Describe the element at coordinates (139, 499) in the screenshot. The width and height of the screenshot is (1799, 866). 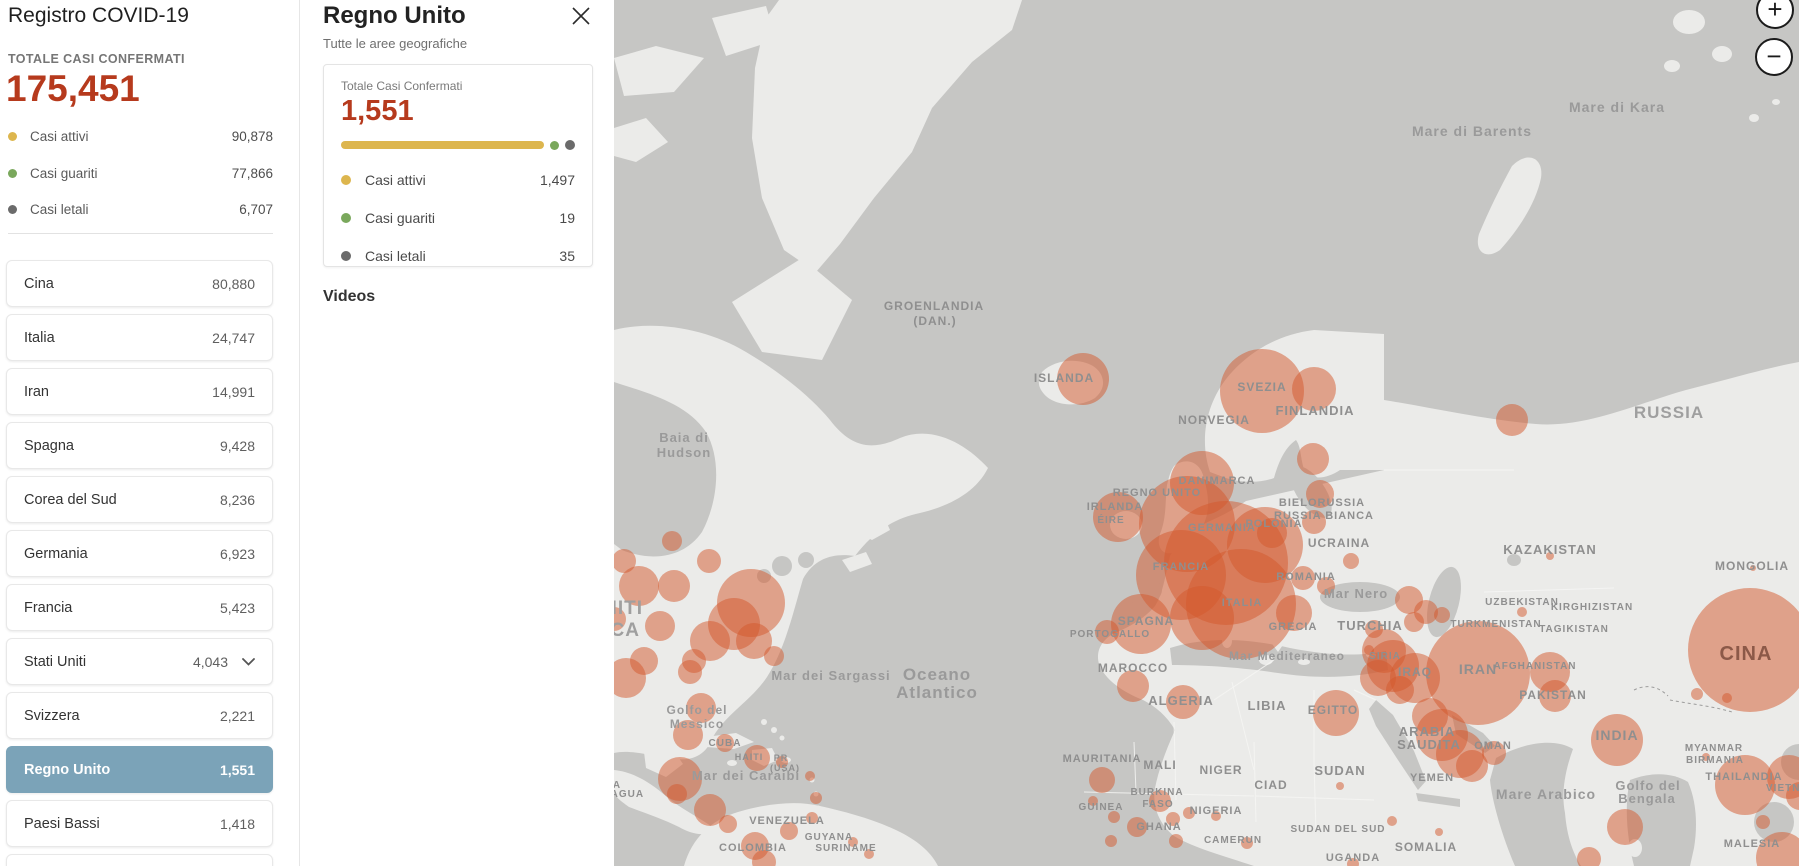
I see `country-row-corea-del-sud: Corea del Sud 8,236` at that location.